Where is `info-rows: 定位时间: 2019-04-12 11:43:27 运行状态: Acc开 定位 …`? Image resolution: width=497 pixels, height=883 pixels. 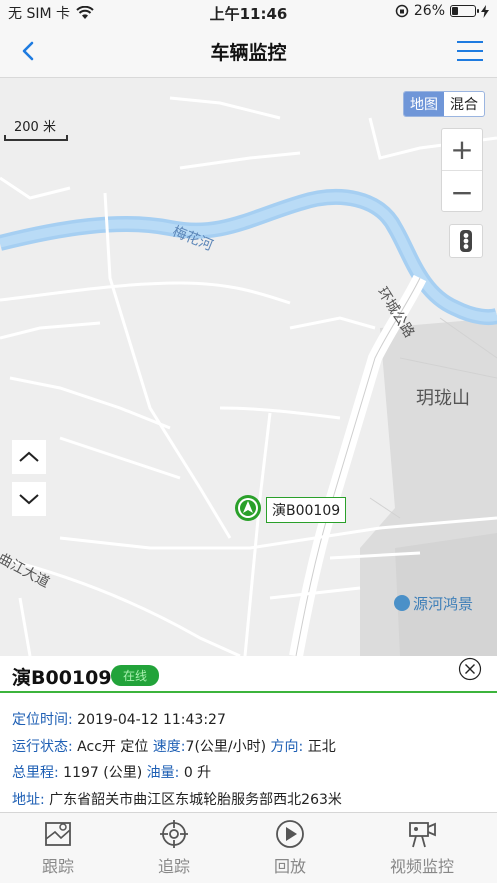 info-rows: 定位时间: 2019-04-12 11:43:27 运行状态: Acc开 定位 … is located at coordinates (248, 753).